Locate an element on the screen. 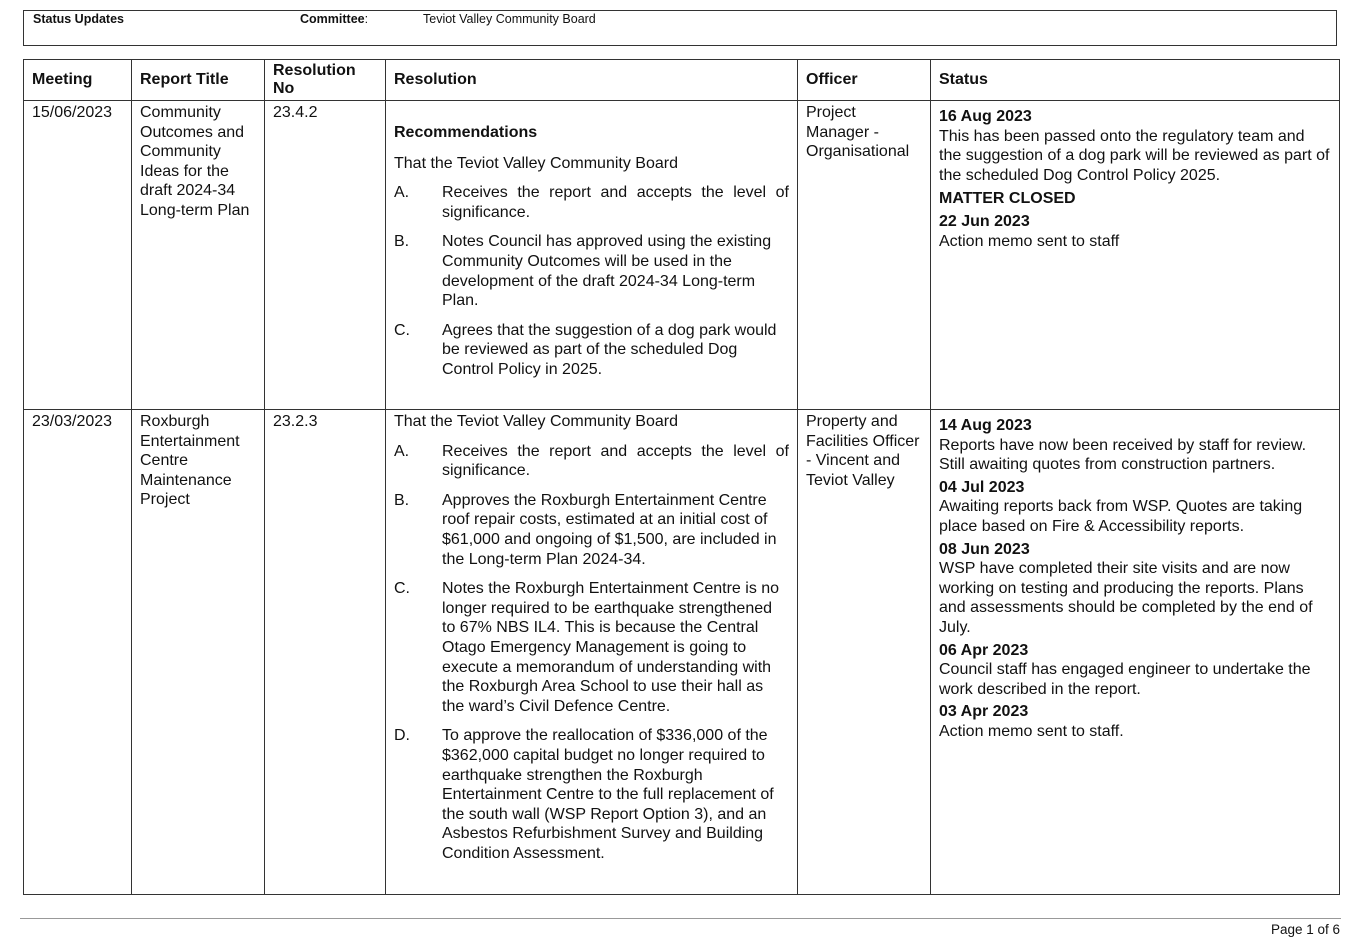 The width and height of the screenshot is (1361, 939). committee-value: Teviot Valley Community Board is located at coordinates (509, 19).